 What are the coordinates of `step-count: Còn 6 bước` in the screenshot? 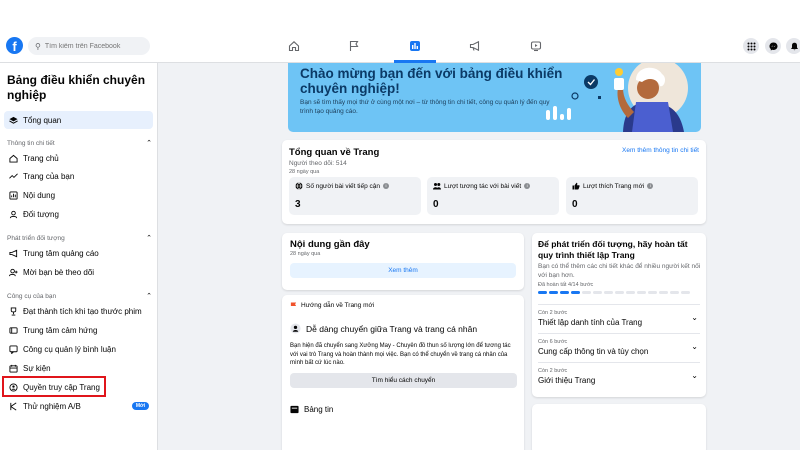 It's located at (553, 342).